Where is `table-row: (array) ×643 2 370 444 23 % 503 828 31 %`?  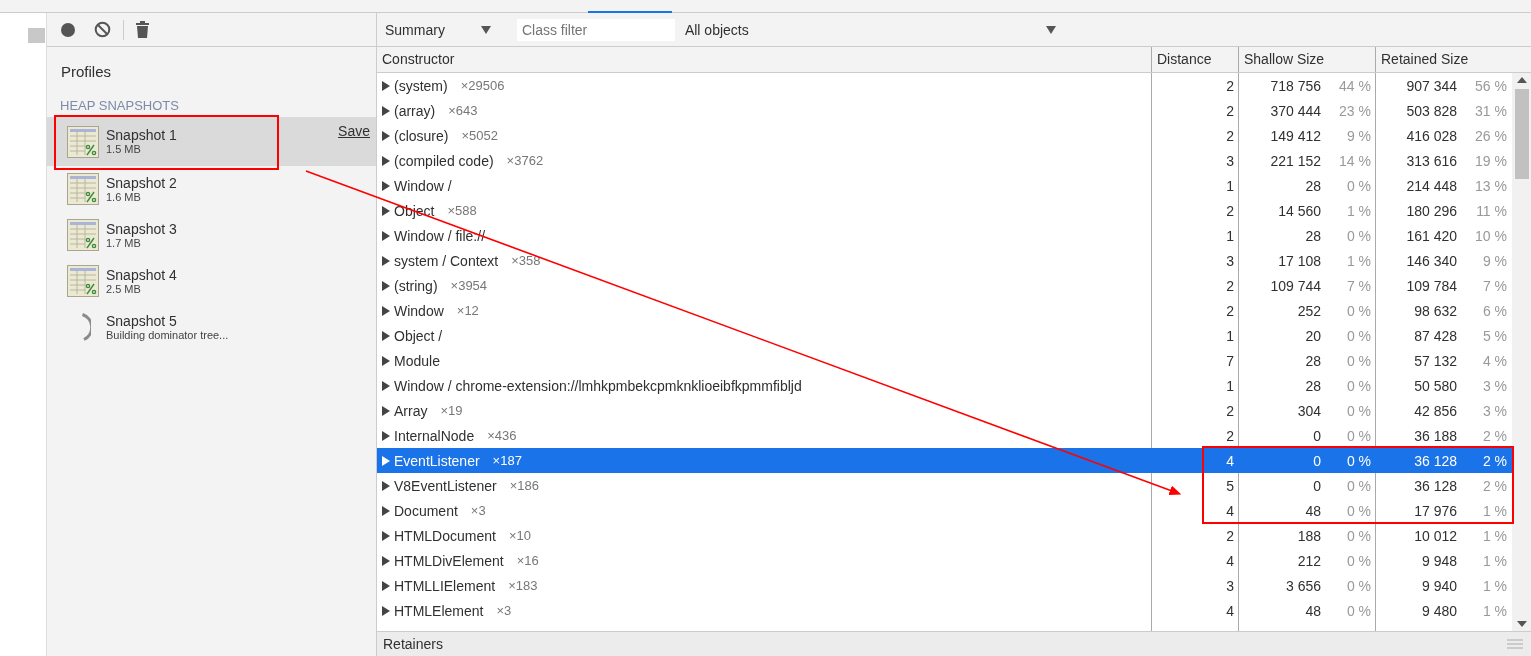
table-row: (array) ×643 2 370 444 23 % 503 828 31 % is located at coordinates (944, 110).